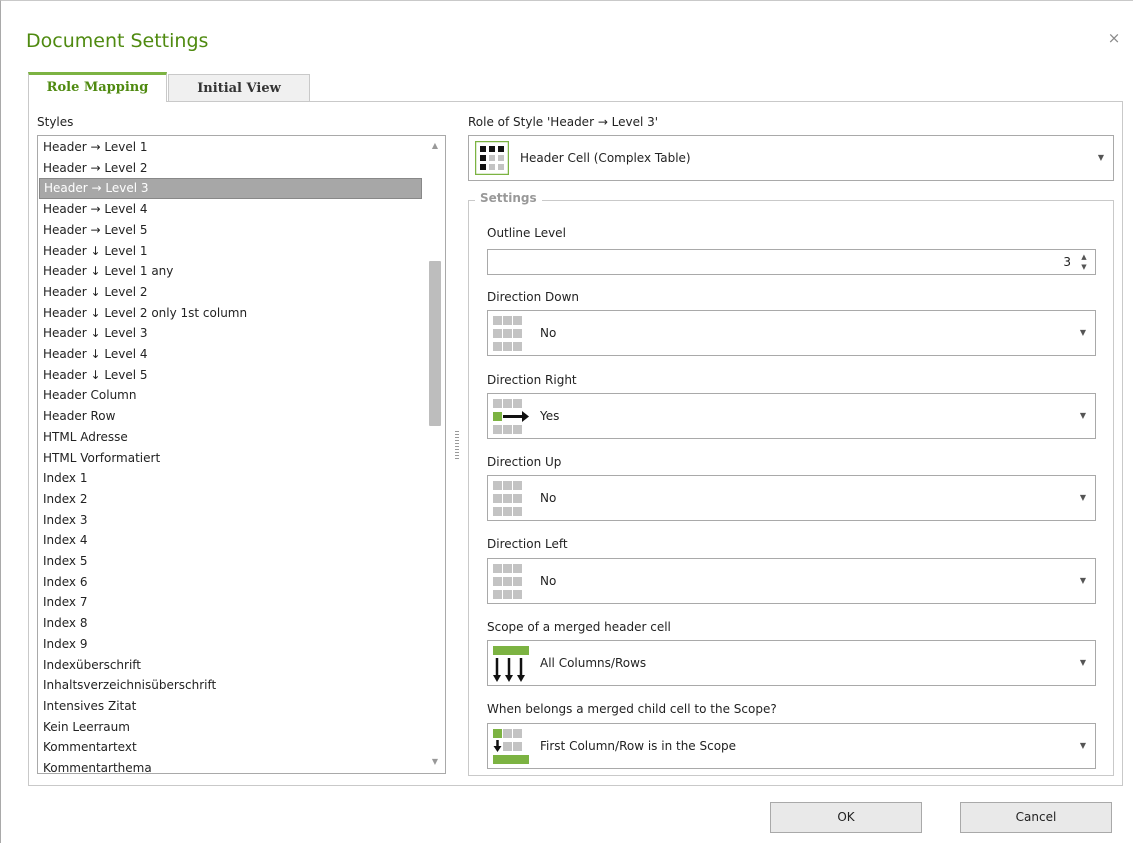 This screenshot has height=843, width=1133. Describe the element at coordinates (230, 458) in the screenshot. I see `list-item: HTML Vorformatiert` at that location.